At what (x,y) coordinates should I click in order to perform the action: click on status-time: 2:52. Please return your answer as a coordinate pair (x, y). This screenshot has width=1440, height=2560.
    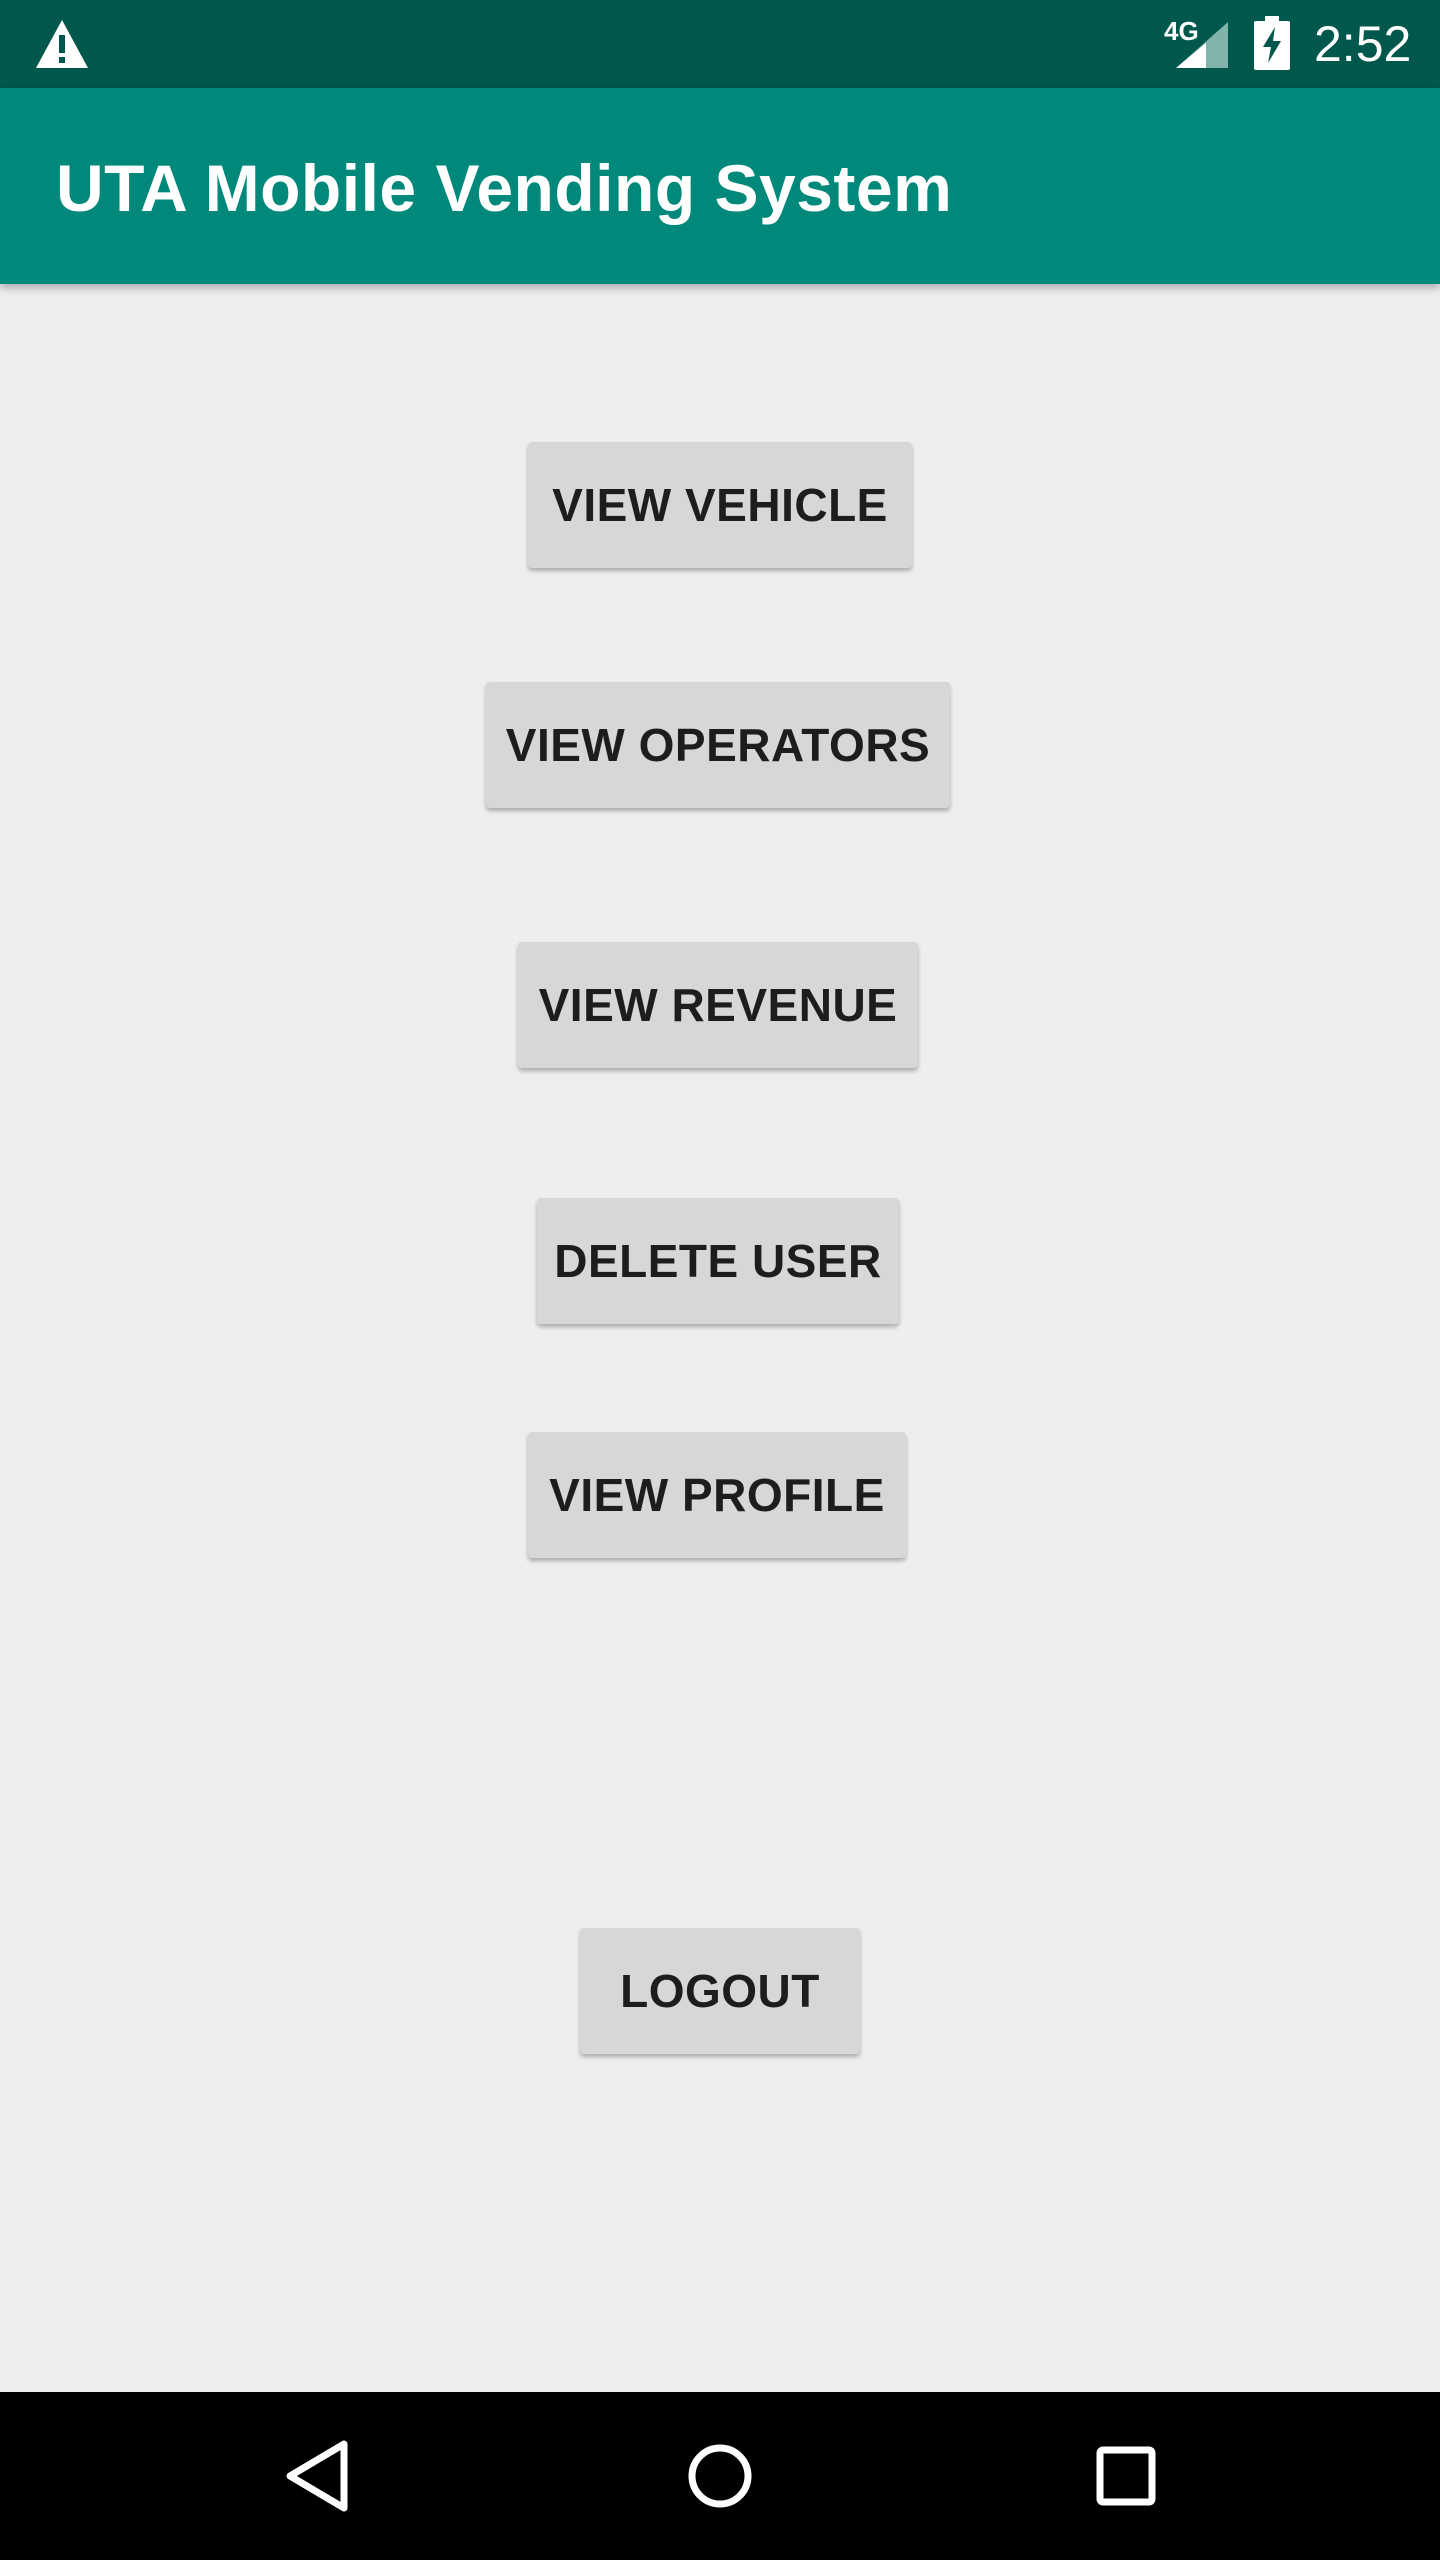
    Looking at the image, I should click on (1363, 44).